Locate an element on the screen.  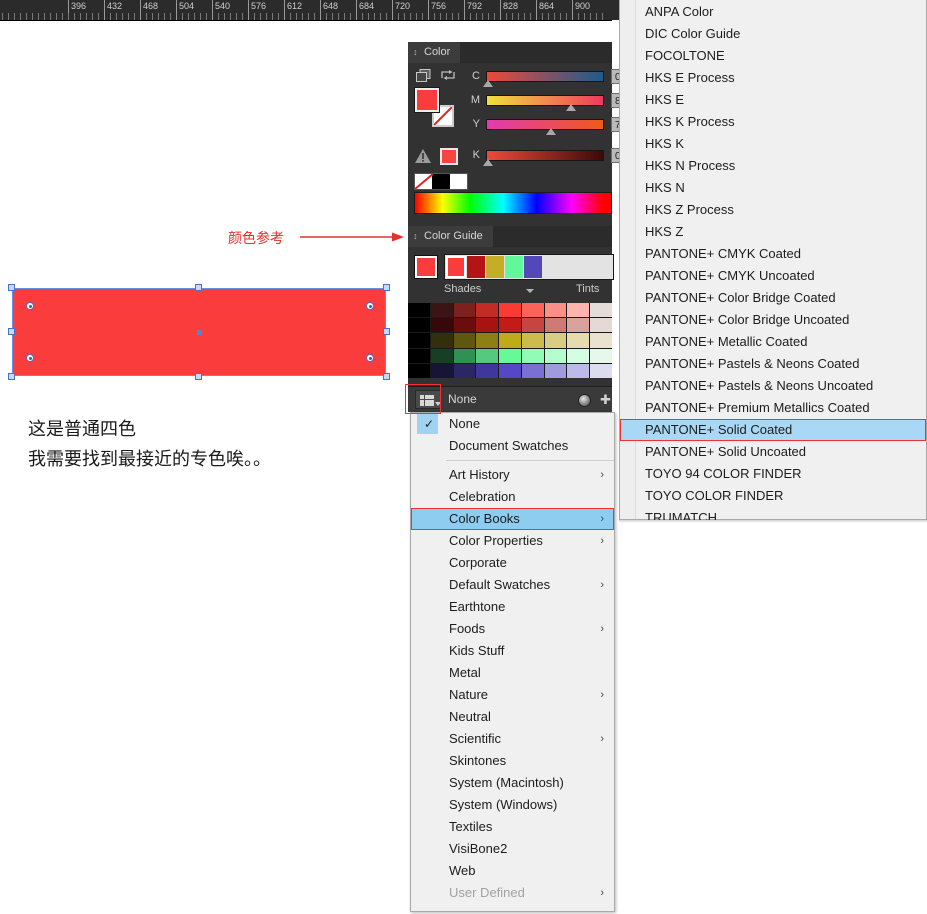
tab-color: ↕ Color is located at coordinates (435, 52).